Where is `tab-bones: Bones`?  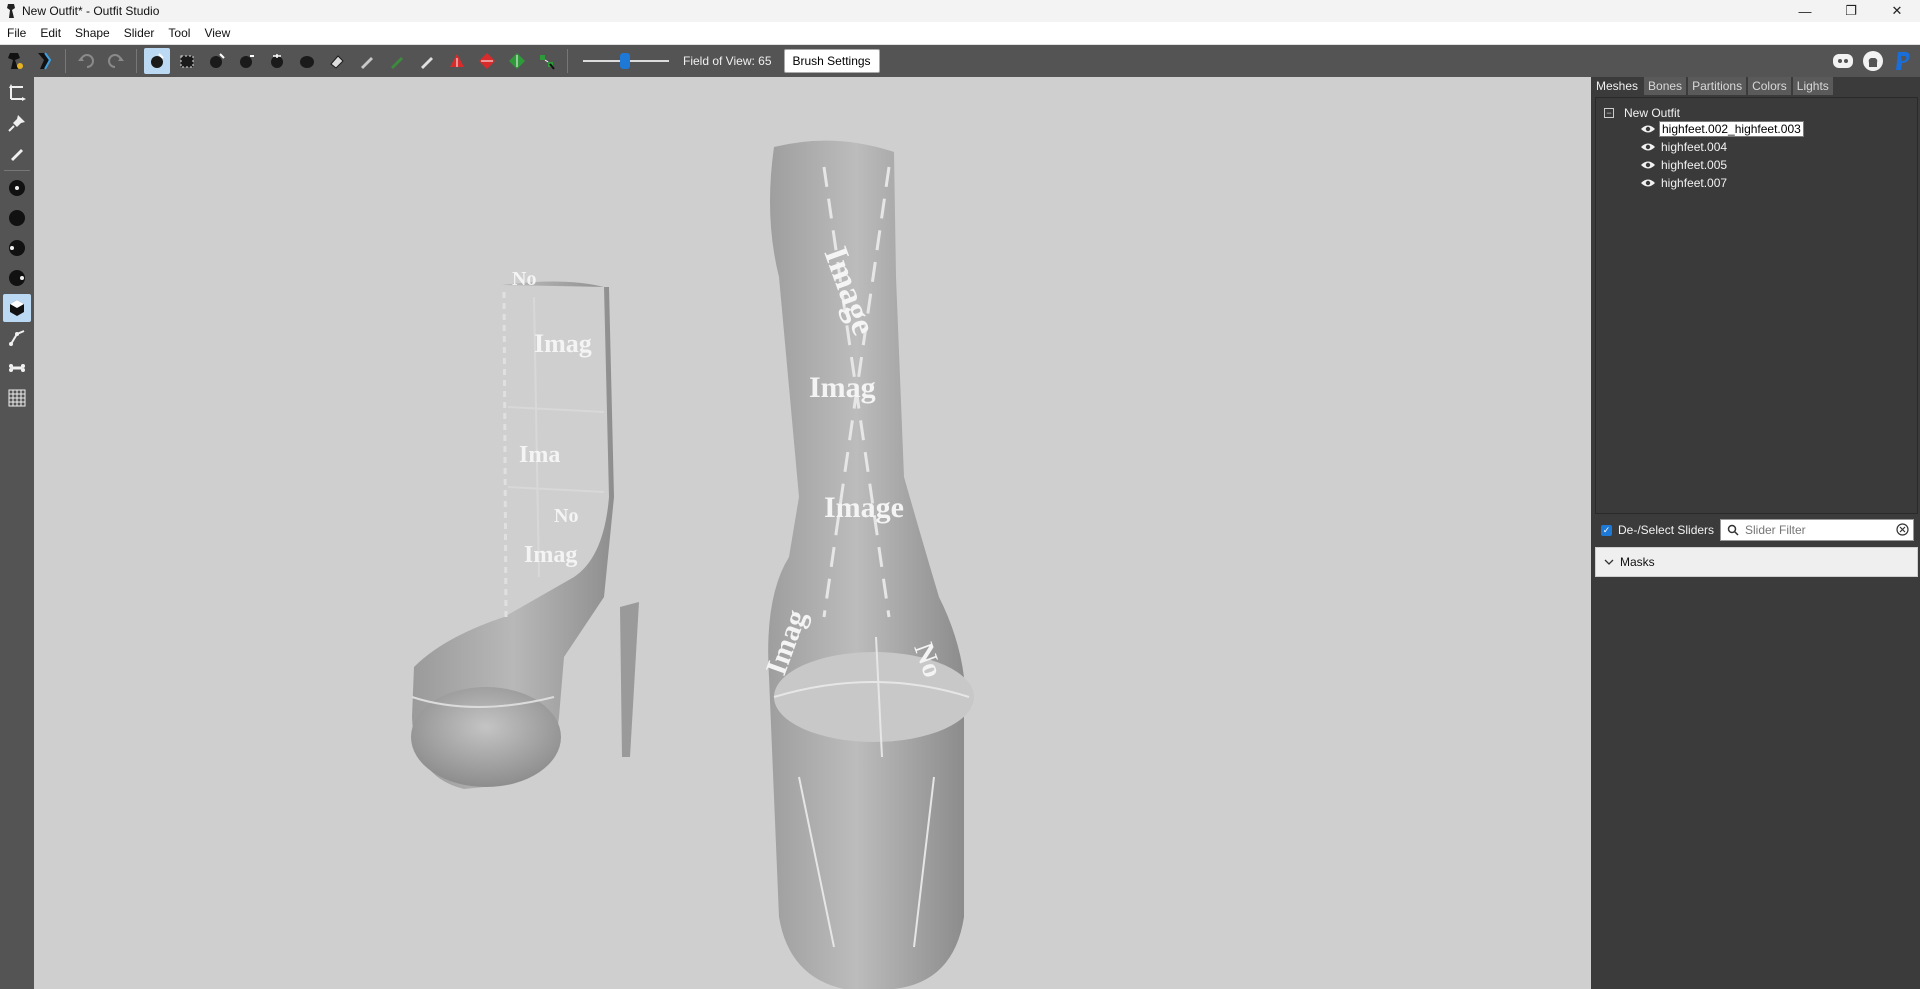
tab-bones: Bones is located at coordinates (1665, 86).